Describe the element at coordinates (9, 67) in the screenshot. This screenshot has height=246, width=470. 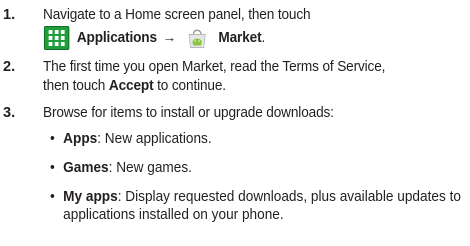
I see `step-number: 2.` at that location.